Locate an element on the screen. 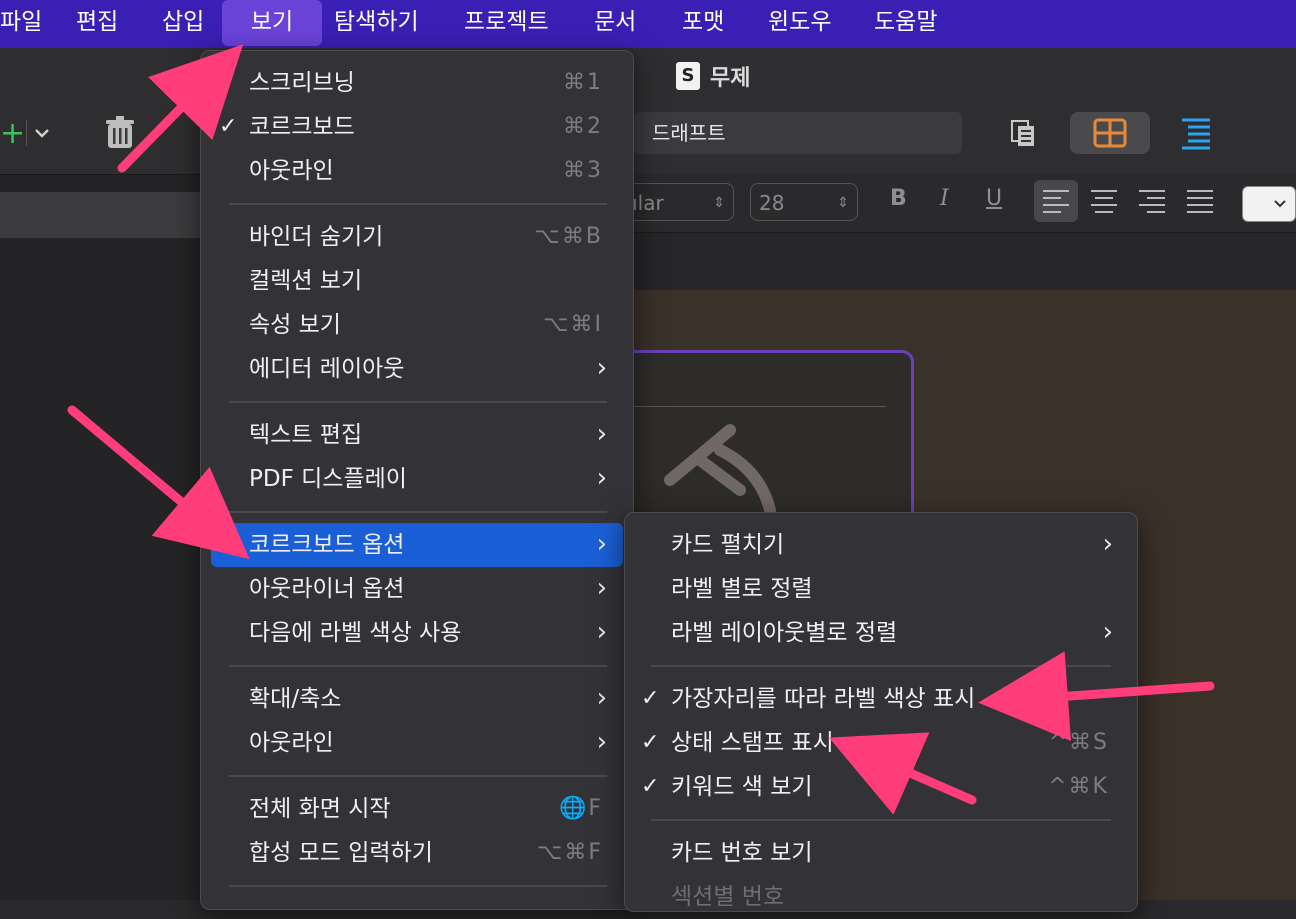  outline-icon is located at coordinates (1195, 133).